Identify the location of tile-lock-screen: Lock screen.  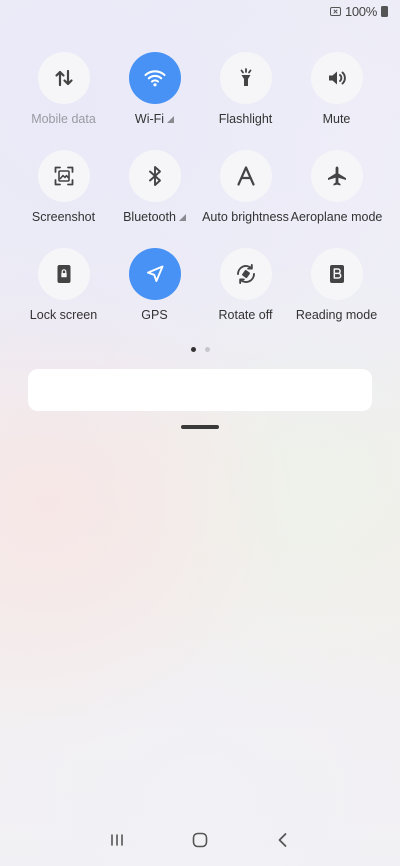
(63, 289).